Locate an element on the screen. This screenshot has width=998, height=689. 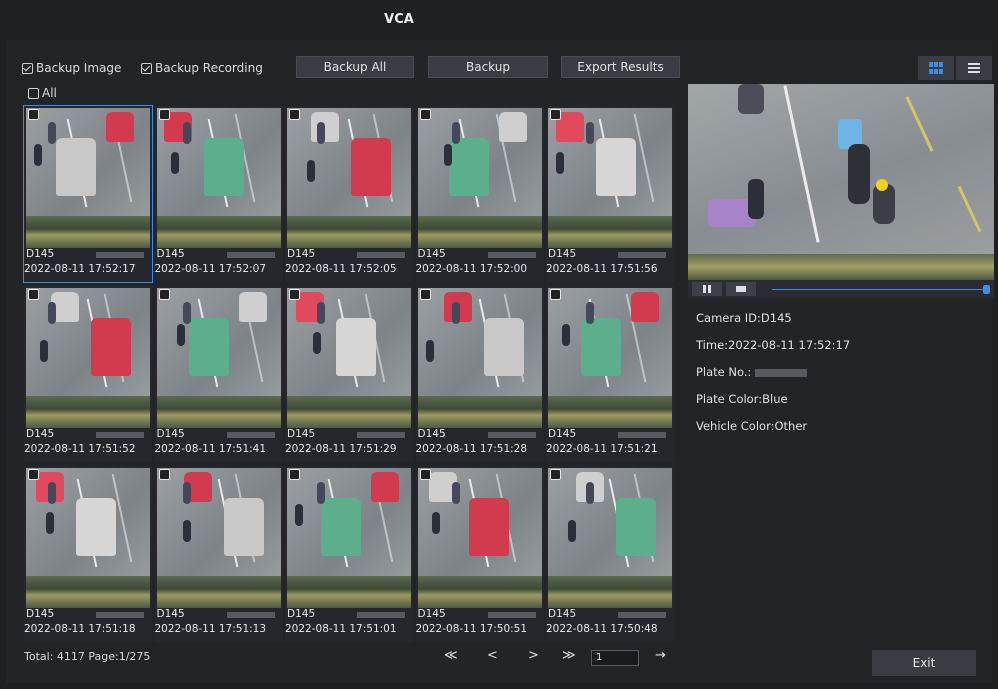
backup-recording-label: Backup Recording is located at coordinates (209, 68).